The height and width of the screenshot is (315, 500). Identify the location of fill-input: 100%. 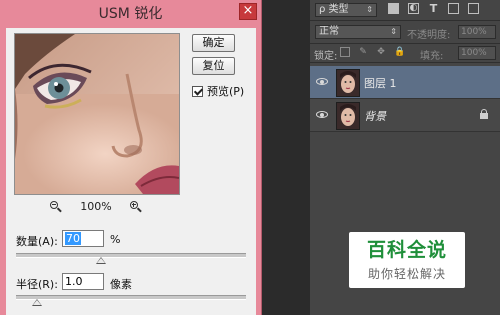
(477, 53).